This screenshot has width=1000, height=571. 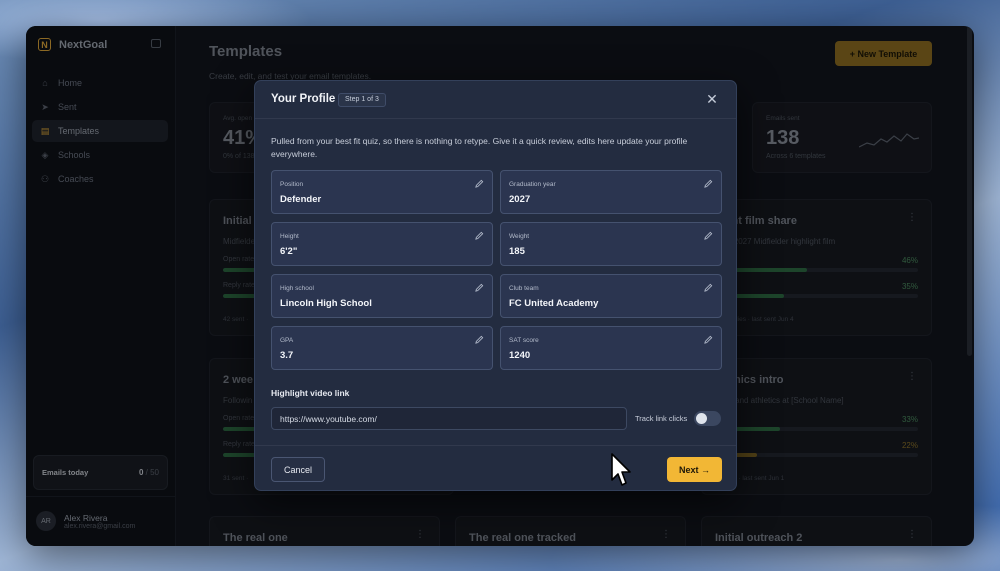 What do you see at coordinates (297, 288) in the screenshot?
I see `field-label: High school` at bounding box center [297, 288].